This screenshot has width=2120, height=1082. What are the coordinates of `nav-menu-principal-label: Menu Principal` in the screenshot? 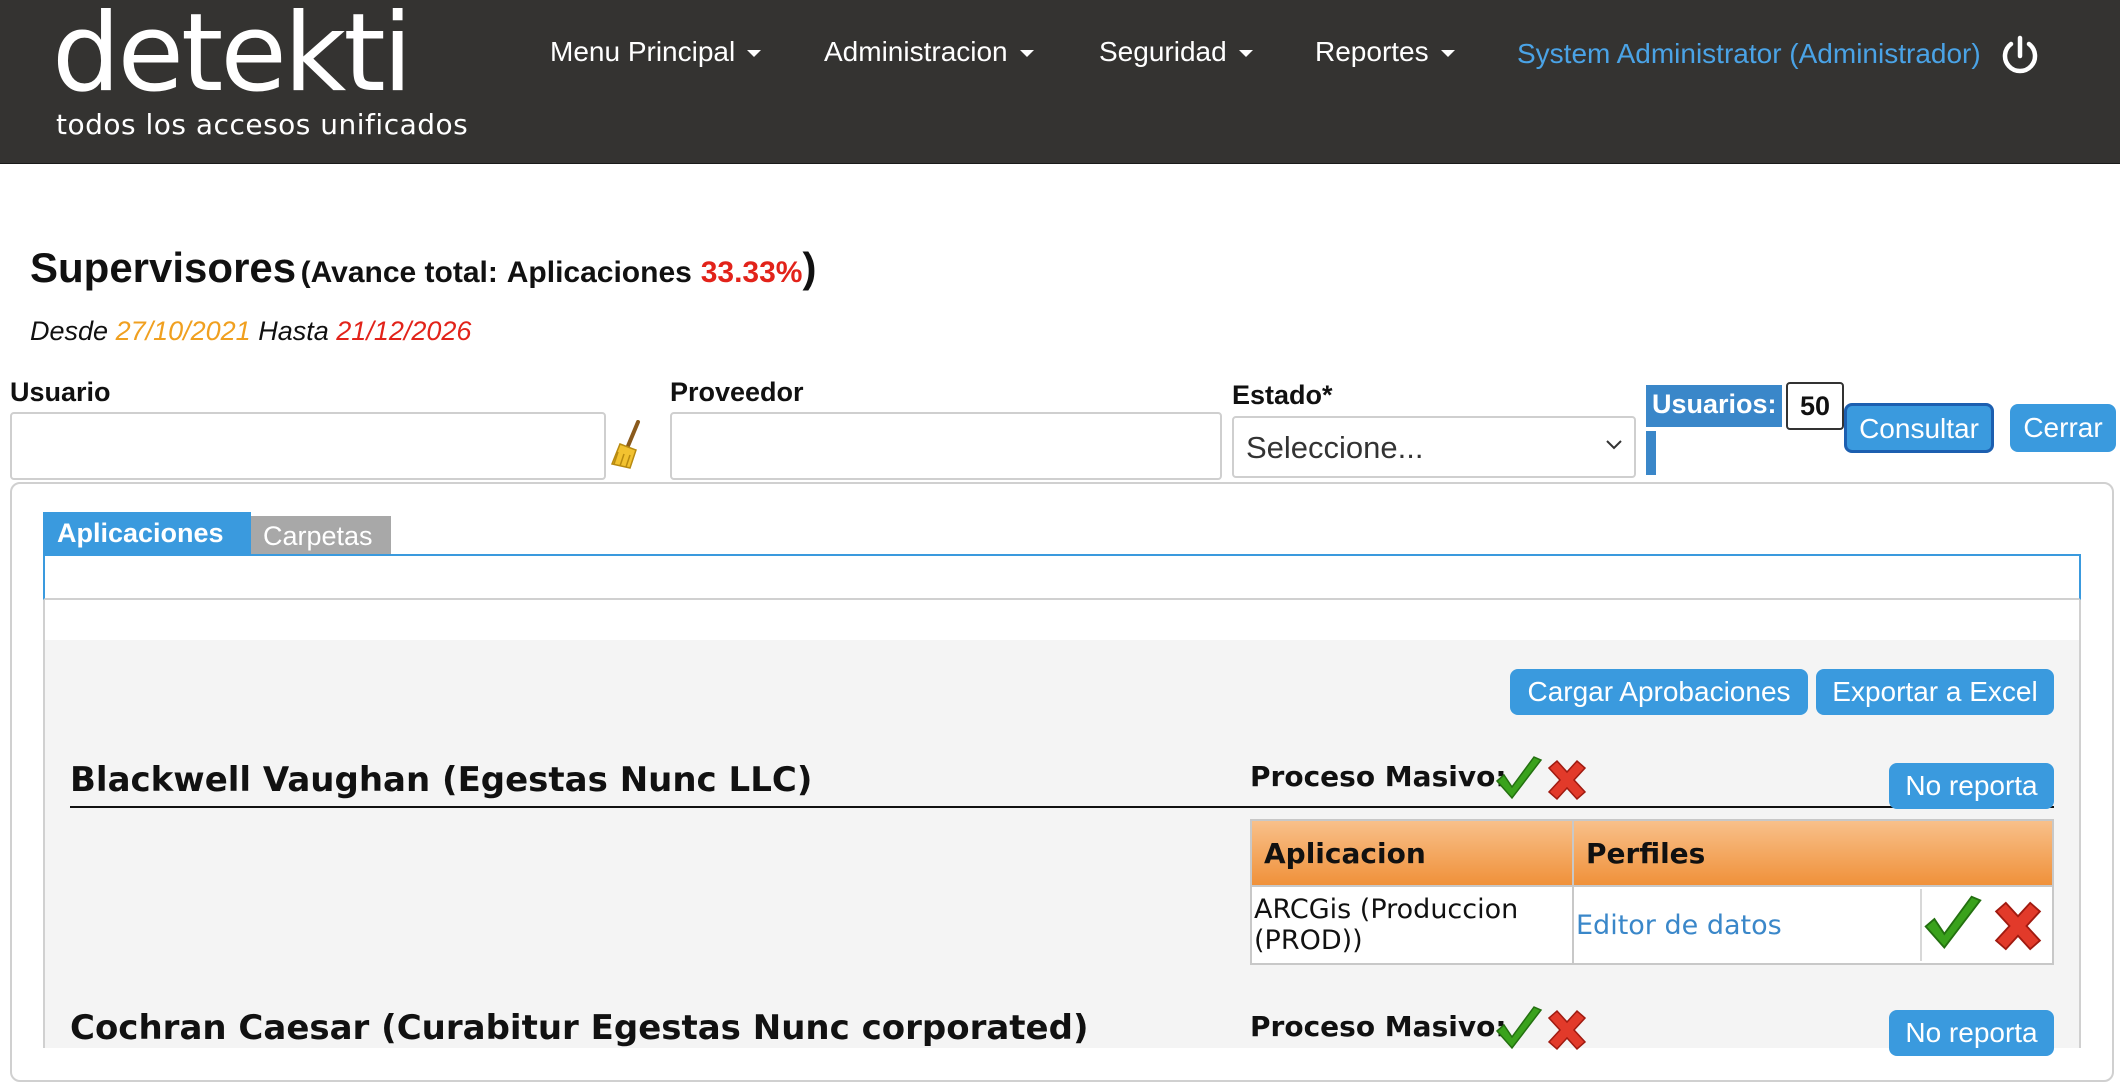 It's located at (643, 51).